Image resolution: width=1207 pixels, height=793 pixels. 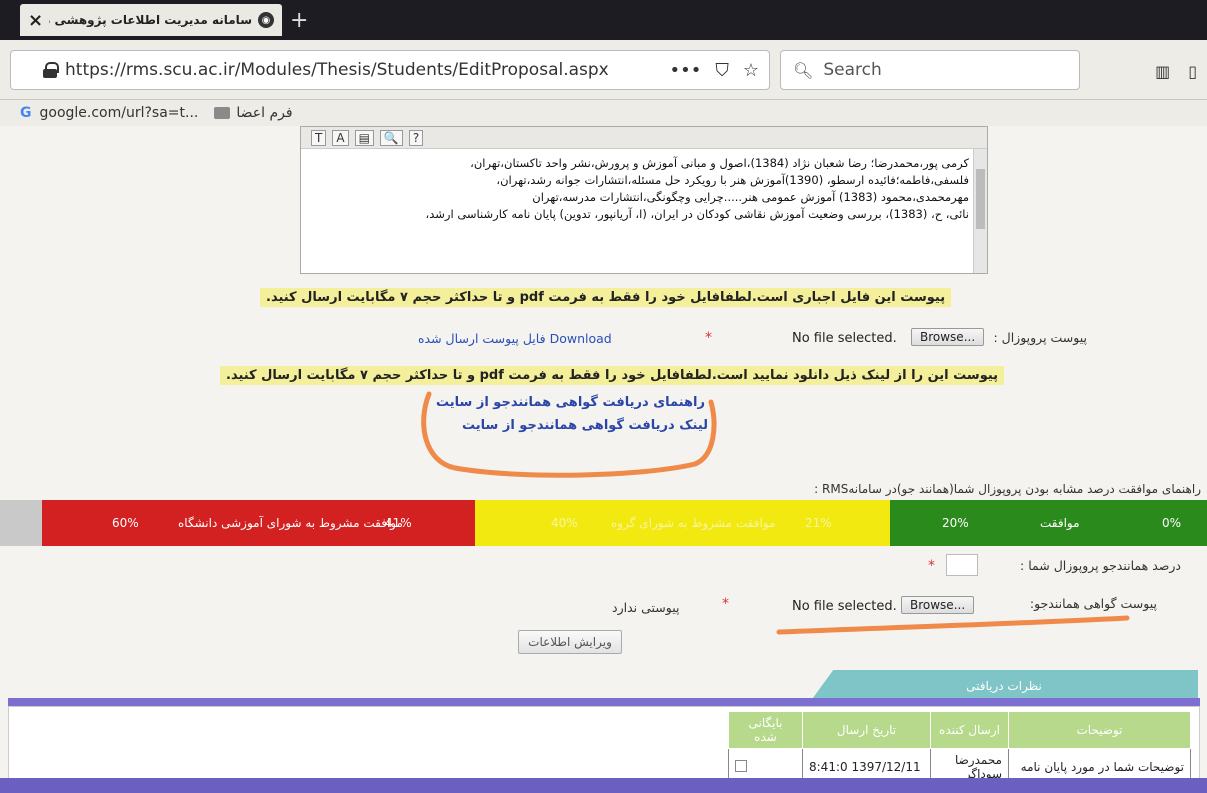 I want to click on proposal-file-status: No file selected., so click(x=844, y=338).